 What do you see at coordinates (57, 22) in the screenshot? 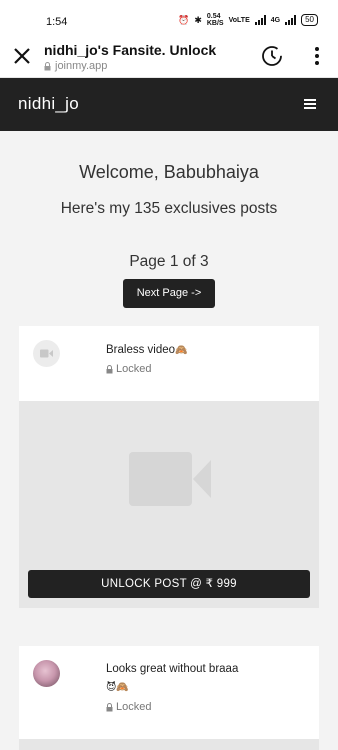
I see `status-time: 1:54` at bounding box center [57, 22].